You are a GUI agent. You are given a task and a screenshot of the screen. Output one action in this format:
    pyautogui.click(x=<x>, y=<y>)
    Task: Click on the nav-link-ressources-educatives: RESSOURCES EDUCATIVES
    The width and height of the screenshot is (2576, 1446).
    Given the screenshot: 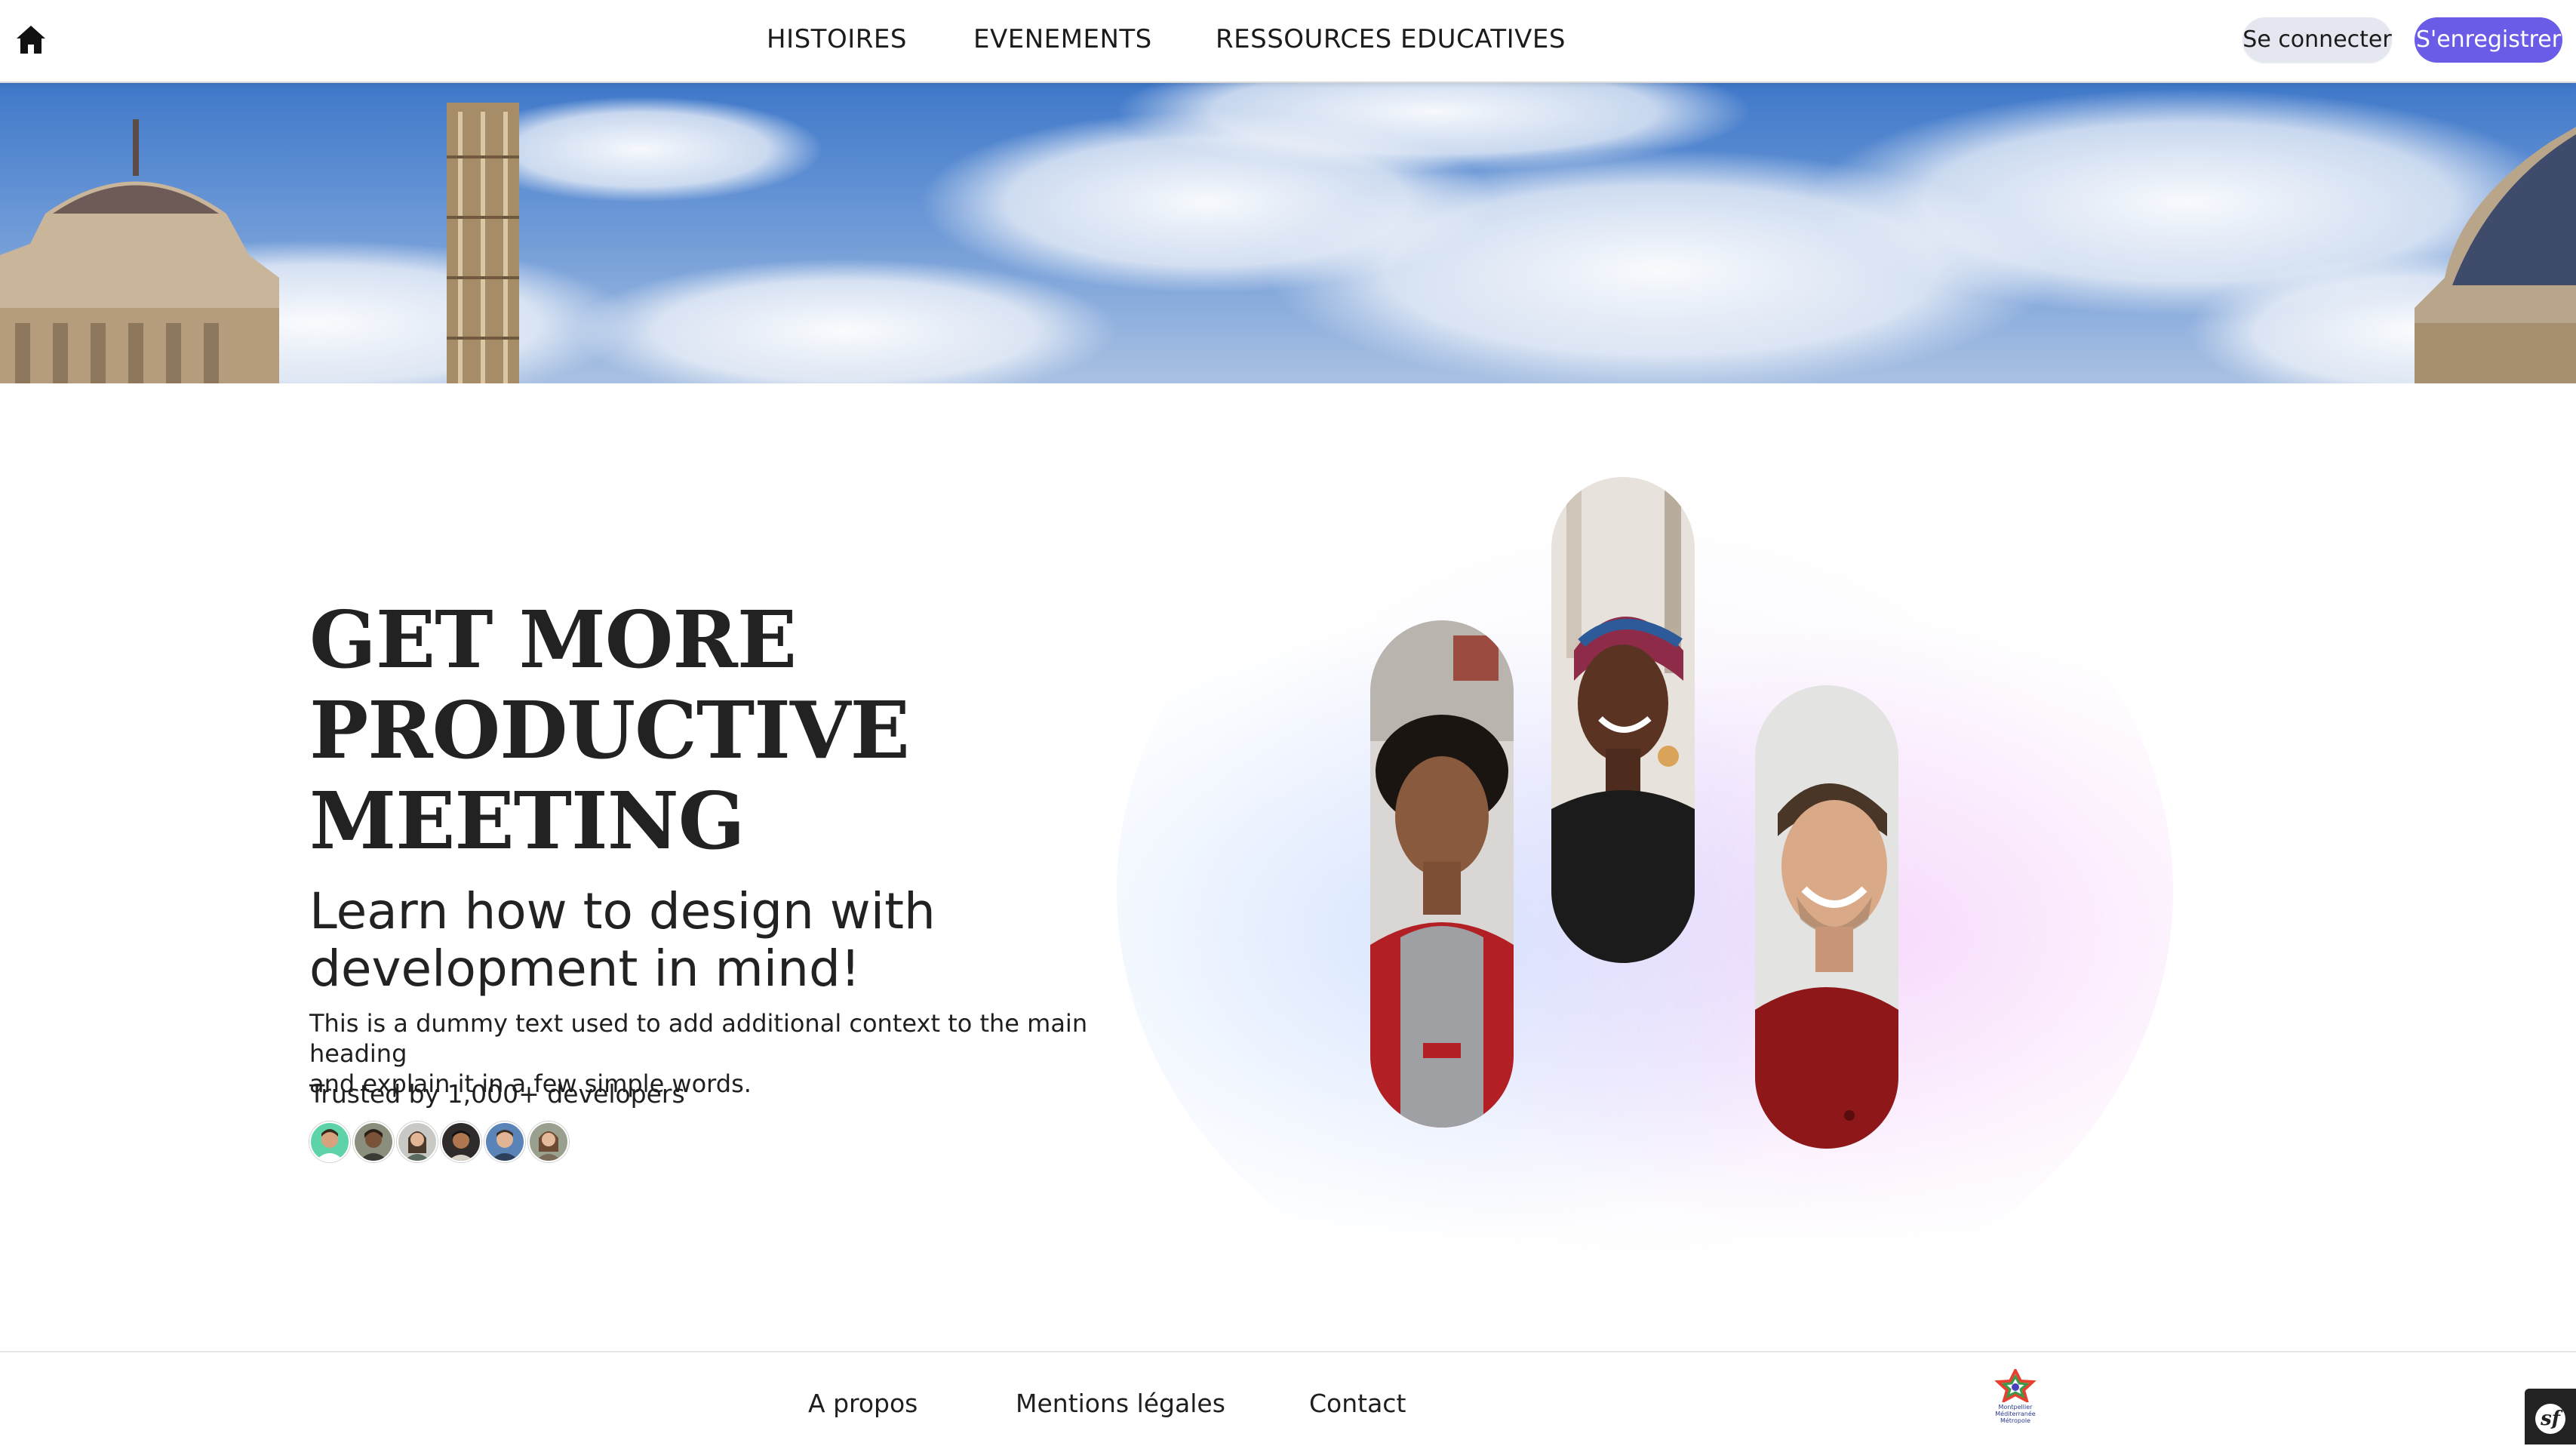 What is the action you would take?
    pyautogui.click(x=1391, y=39)
    